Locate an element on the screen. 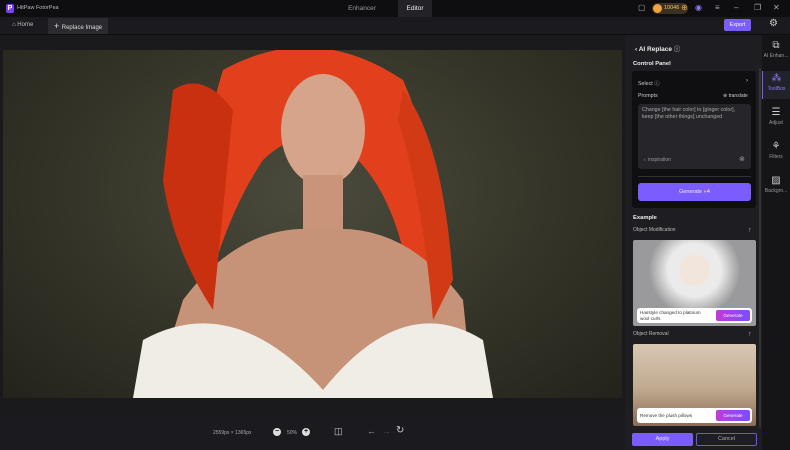 The width and height of the screenshot is (790, 450). translate-label: translate is located at coordinates (738, 96).